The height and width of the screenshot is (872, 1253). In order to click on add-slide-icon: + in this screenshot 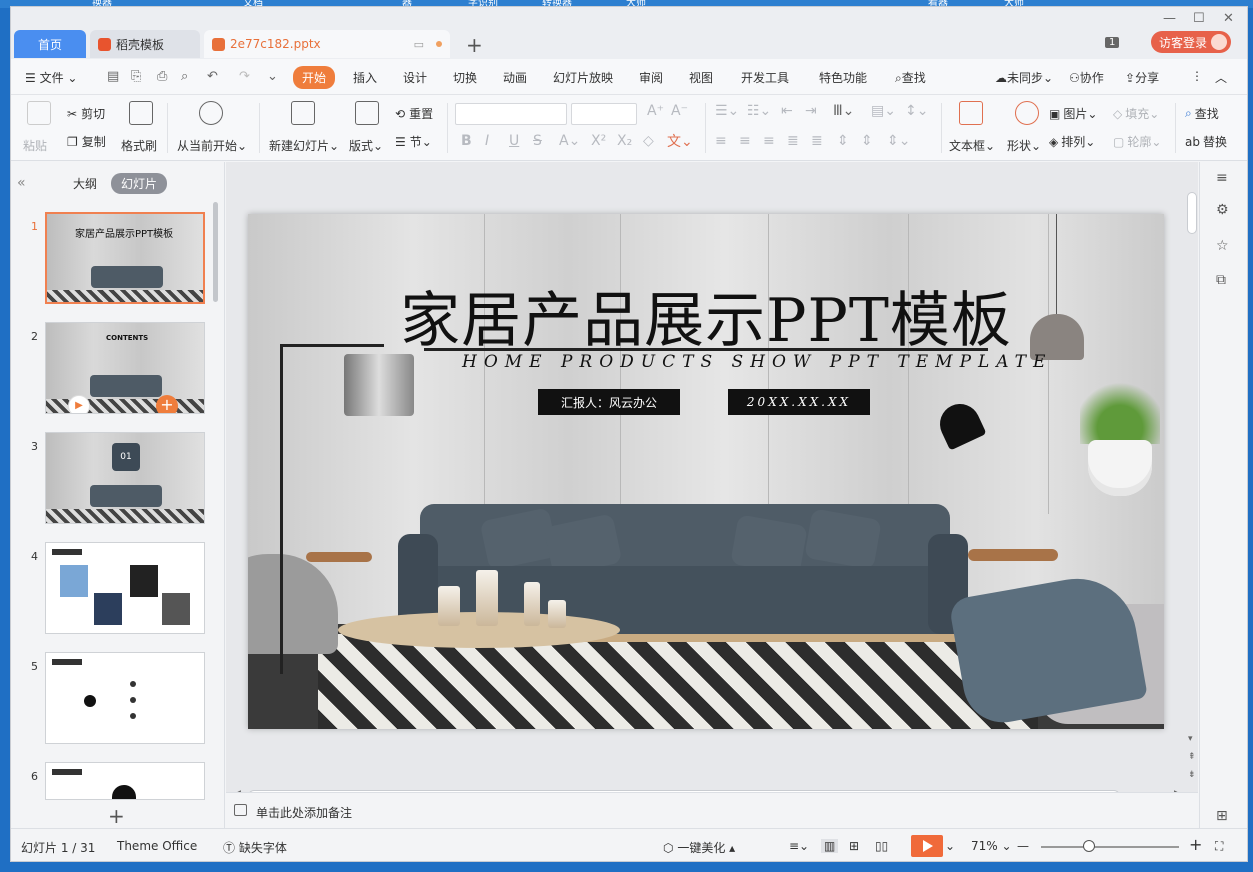, I will do `click(167, 404)`.